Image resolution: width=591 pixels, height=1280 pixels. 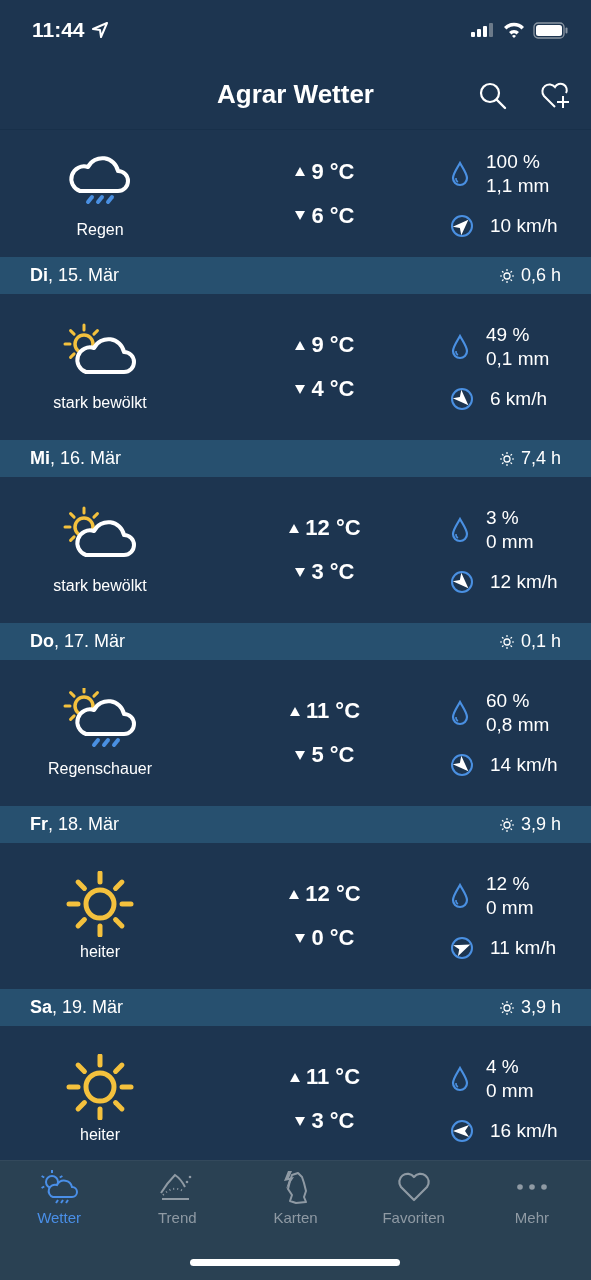 What do you see at coordinates (333, 938) in the screenshot?
I see `low-temperature: 0 °C` at bounding box center [333, 938].